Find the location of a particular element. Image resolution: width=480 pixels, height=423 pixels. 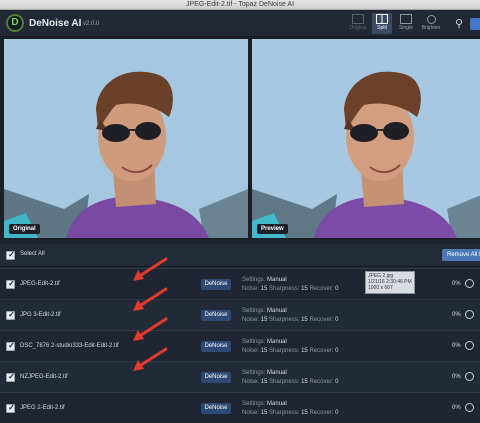

single-view-icon is located at coordinates (406, 19).